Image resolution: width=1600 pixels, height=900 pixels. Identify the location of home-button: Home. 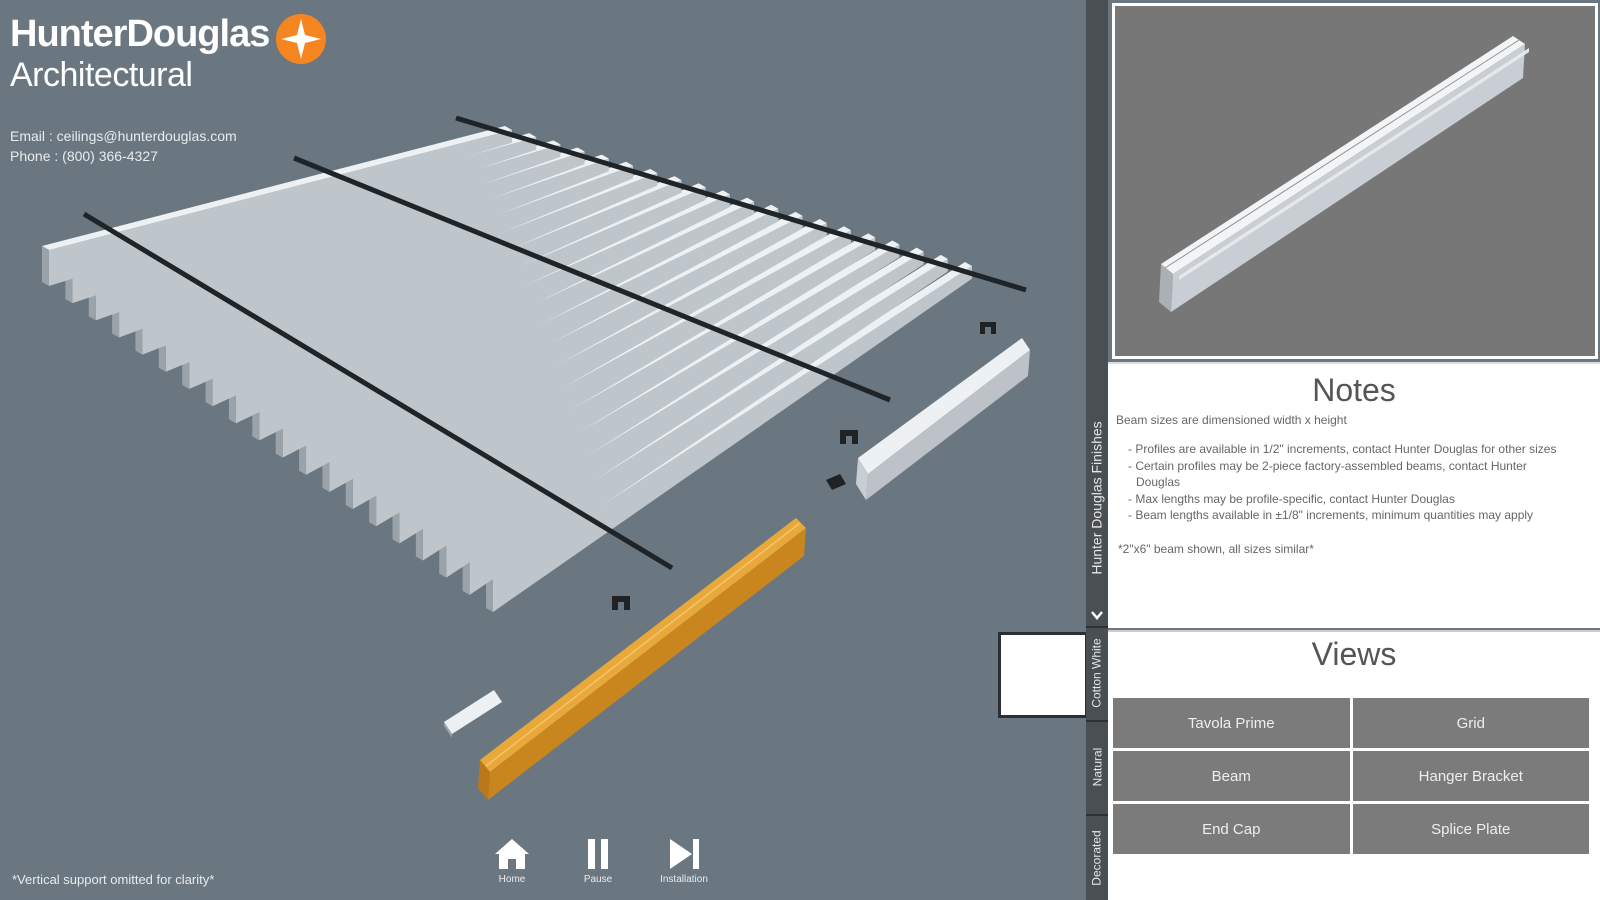
(512, 860).